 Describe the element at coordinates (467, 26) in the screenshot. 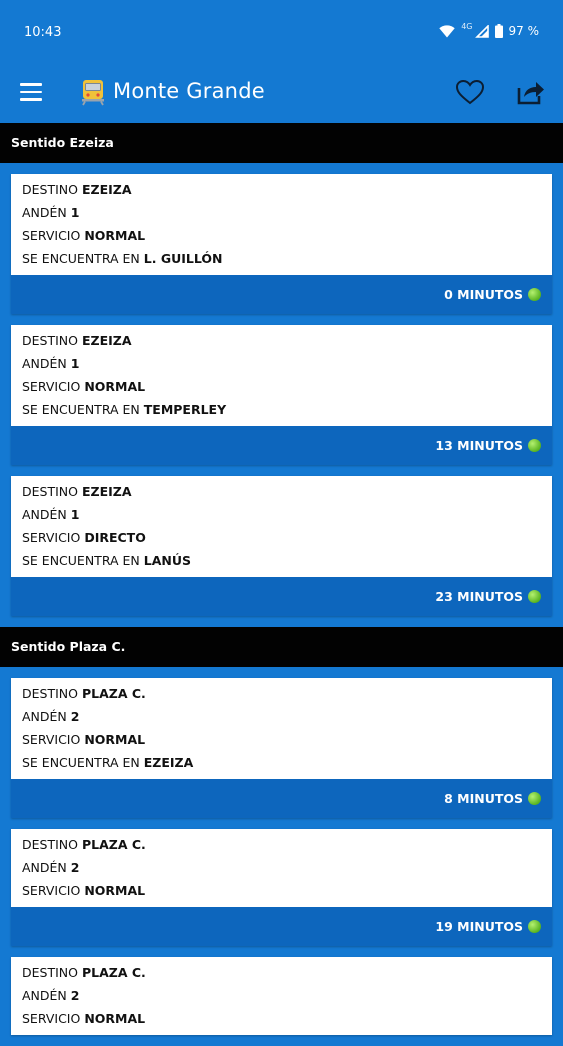

I see `network-type: 4G` at that location.